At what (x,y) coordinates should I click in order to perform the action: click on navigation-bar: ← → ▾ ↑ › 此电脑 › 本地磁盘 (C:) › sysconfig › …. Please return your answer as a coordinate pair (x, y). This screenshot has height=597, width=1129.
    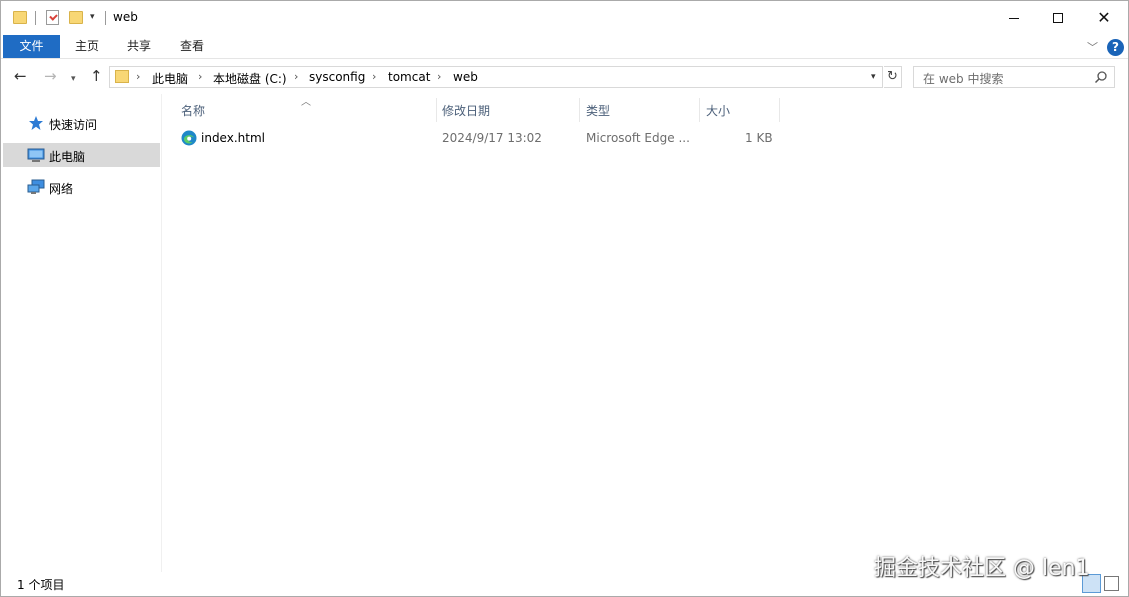
    Looking at the image, I should click on (564, 77).